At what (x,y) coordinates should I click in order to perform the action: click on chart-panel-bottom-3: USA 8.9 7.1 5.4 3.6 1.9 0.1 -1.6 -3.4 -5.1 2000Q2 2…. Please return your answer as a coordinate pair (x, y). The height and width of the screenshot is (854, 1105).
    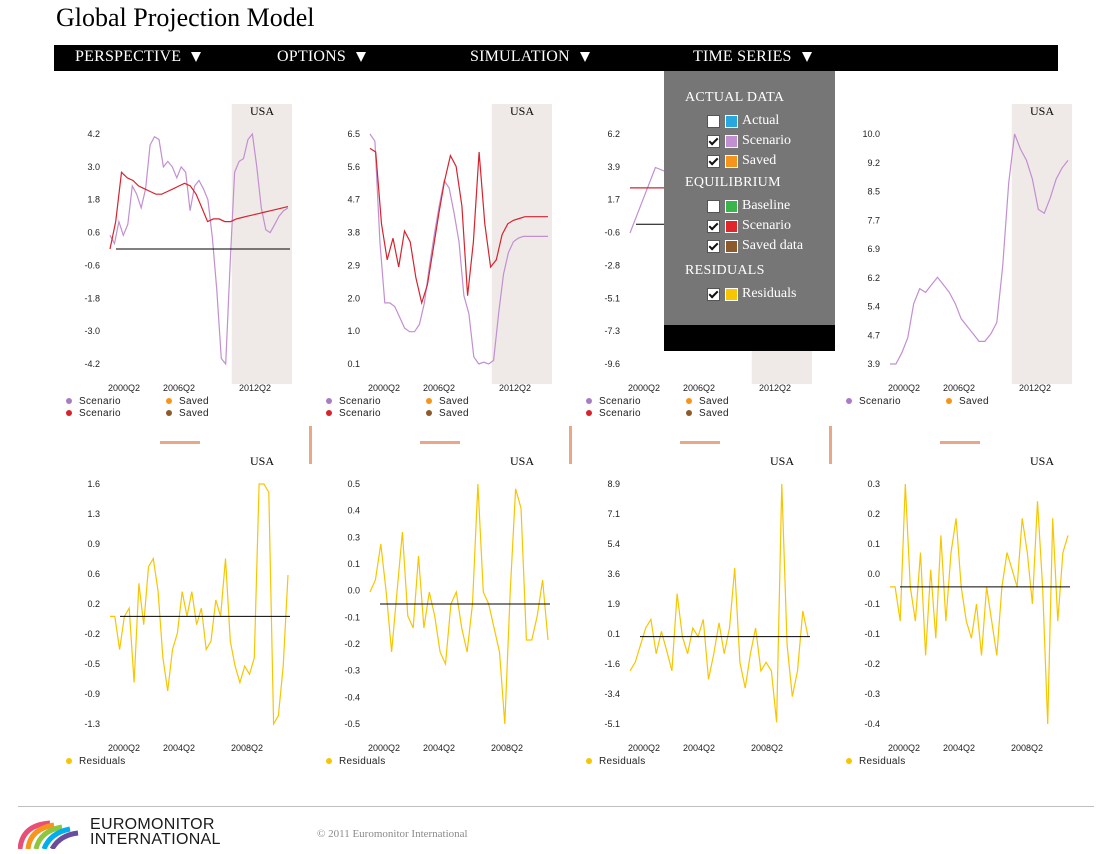
    Looking at the image, I should click on (694, 613).